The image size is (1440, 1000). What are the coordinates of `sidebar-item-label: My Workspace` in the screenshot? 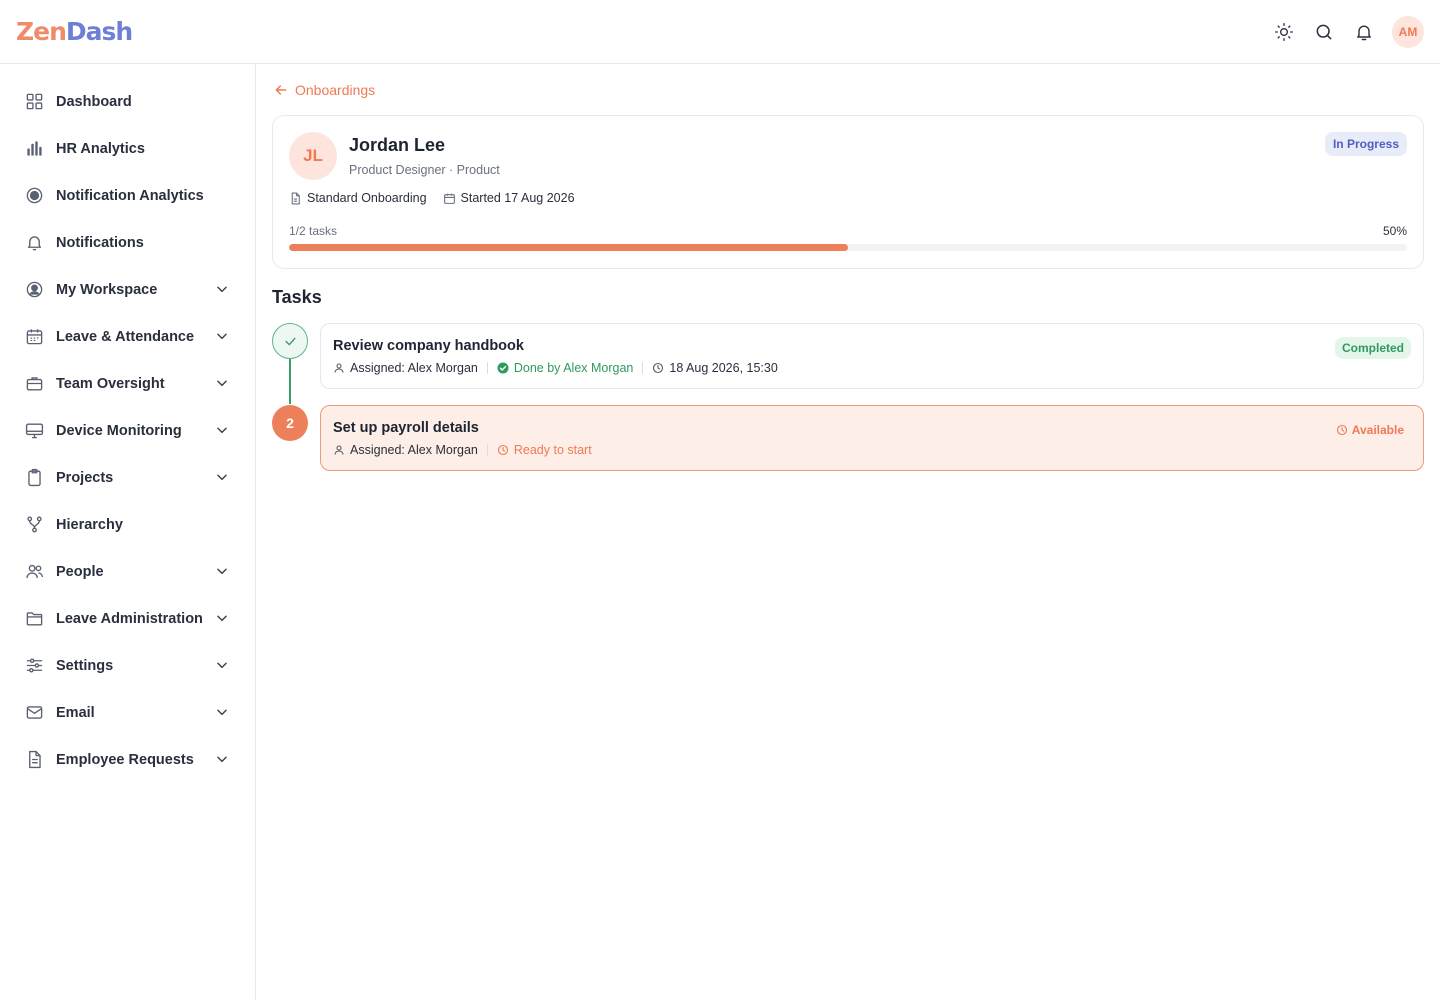 It's located at (107, 289).